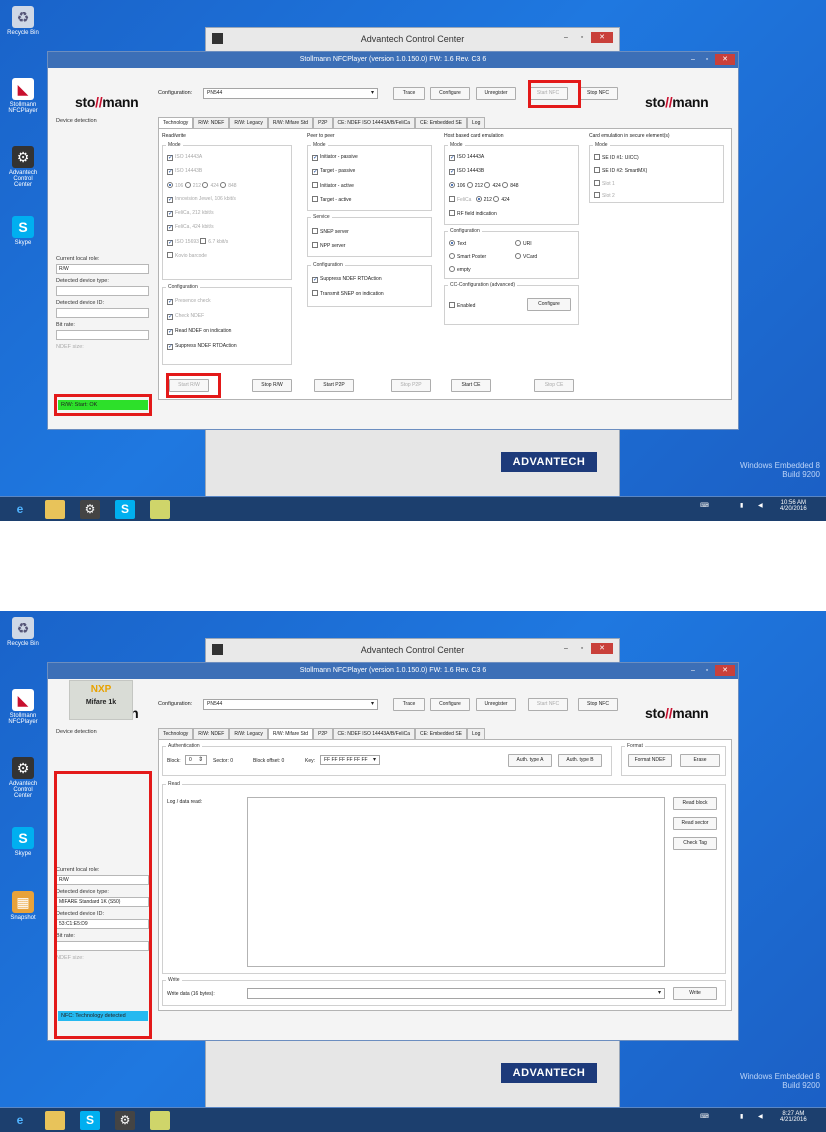 The image size is (826, 1132). I want to click on write-data-input: ▾, so click(456, 993).